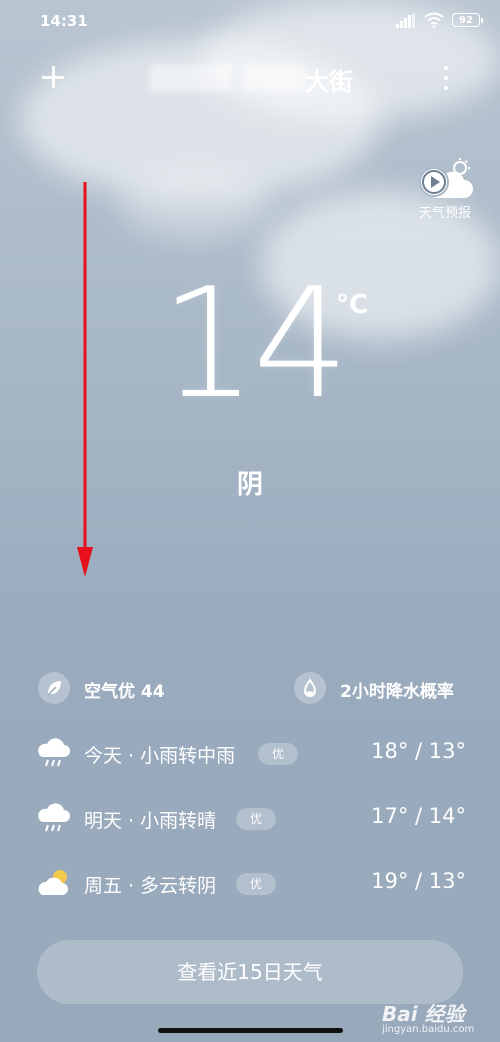 The width and height of the screenshot is (500, 1042). I want to click on daily-forecast-row: 明天 · 小雨转晴 优 17° / 14°, so click(251, 818).